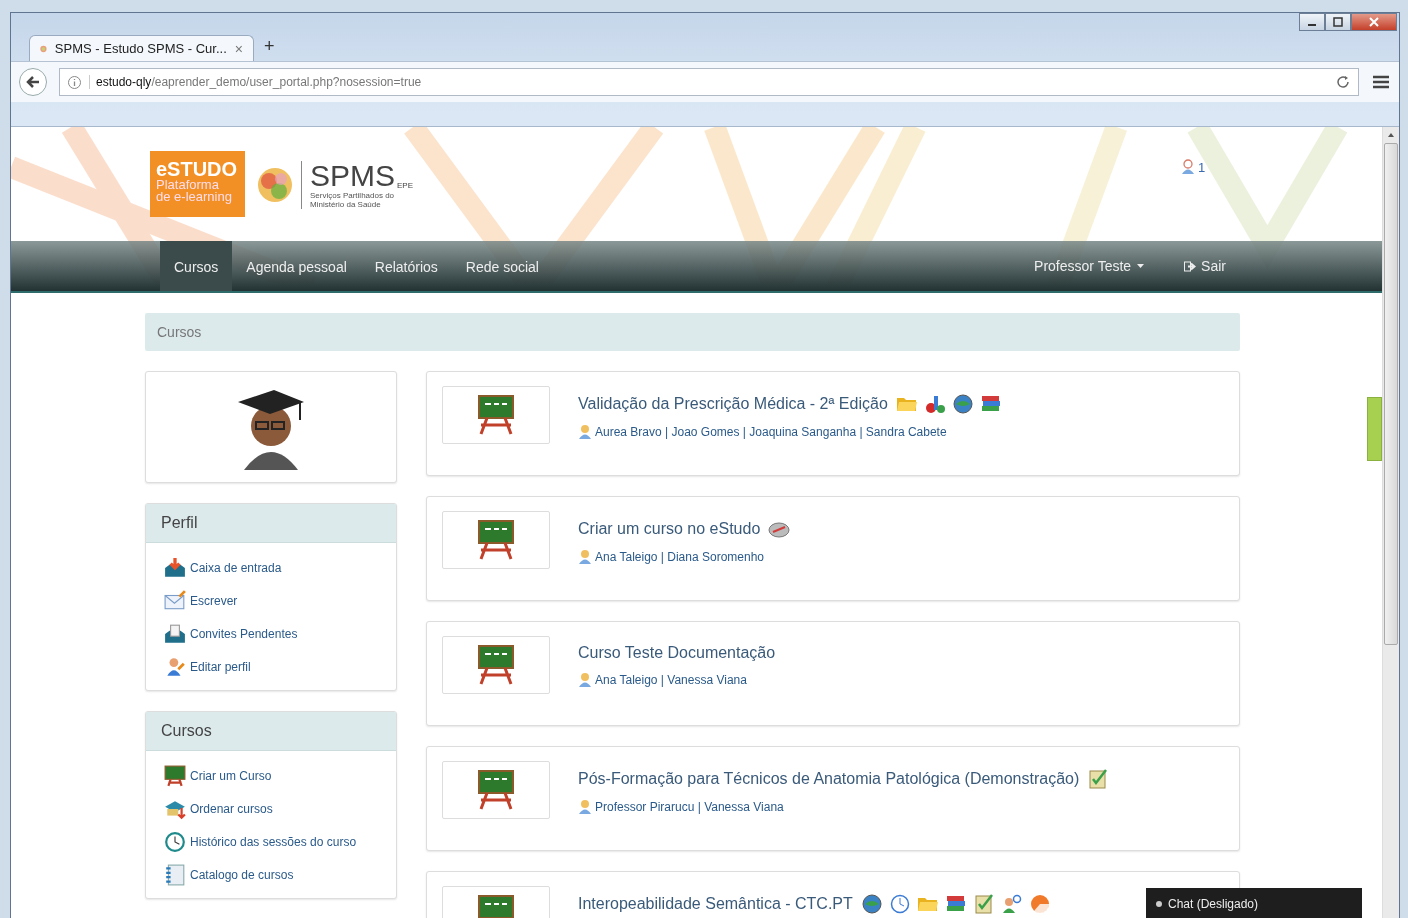  I want to click on close-button, so click(1374, 22).